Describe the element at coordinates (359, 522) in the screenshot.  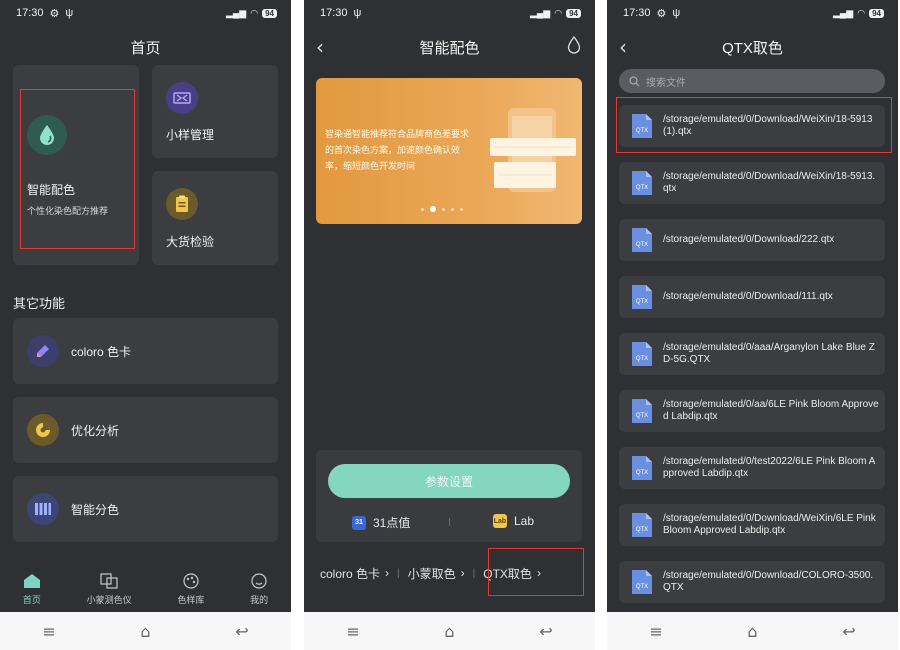
I see `calendar-icon: 31` at that location.